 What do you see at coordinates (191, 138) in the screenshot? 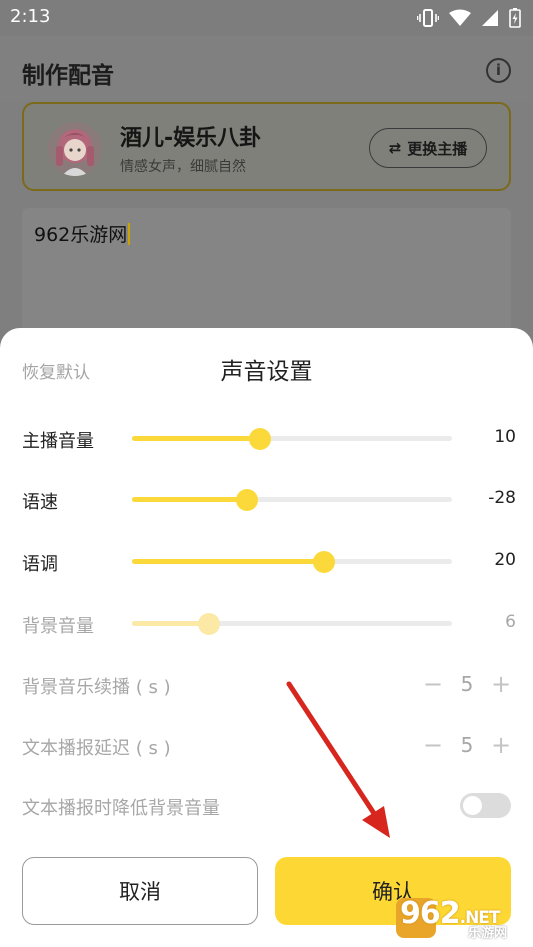
I see `anchor-name: 酒儿-娱乐八卦` at bounding box center [191, 138].